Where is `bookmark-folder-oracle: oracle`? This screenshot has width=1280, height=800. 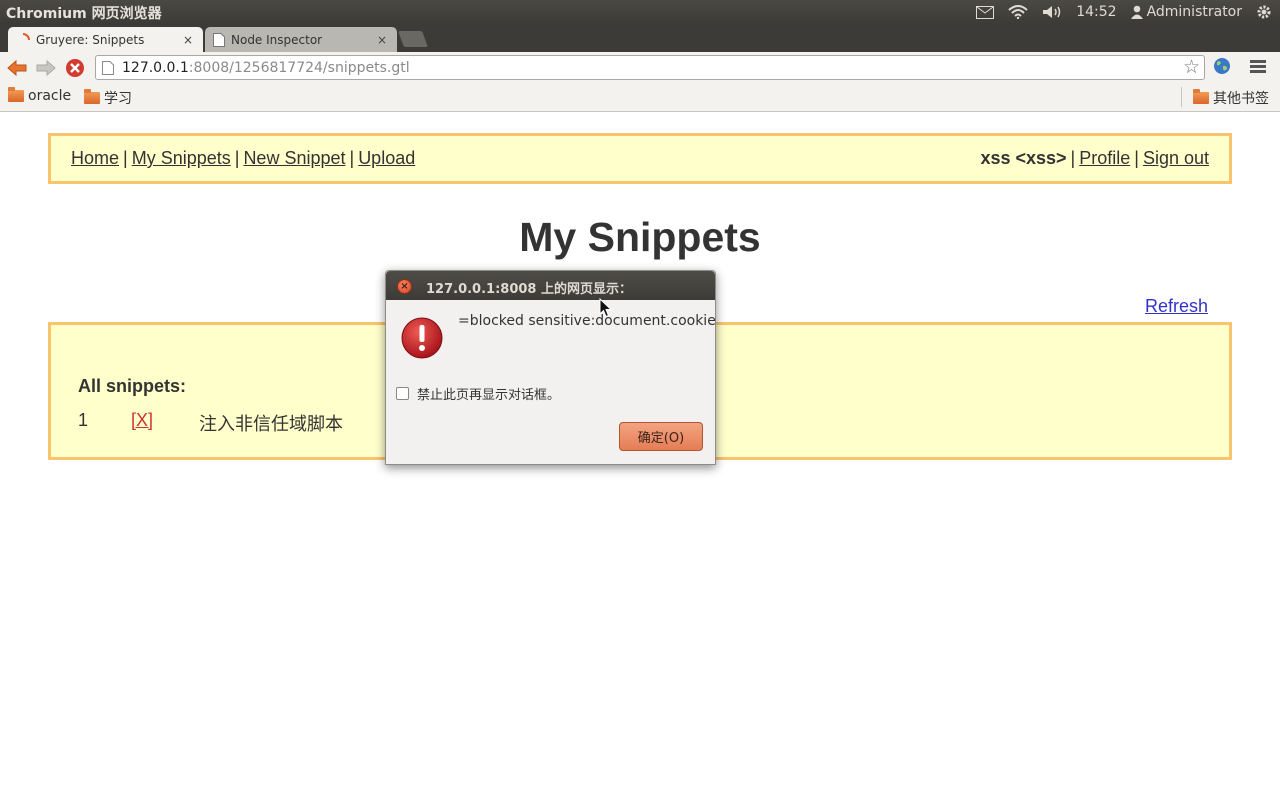 bookmark-folder-oracle: oracle is located at coordinates (40, 95).